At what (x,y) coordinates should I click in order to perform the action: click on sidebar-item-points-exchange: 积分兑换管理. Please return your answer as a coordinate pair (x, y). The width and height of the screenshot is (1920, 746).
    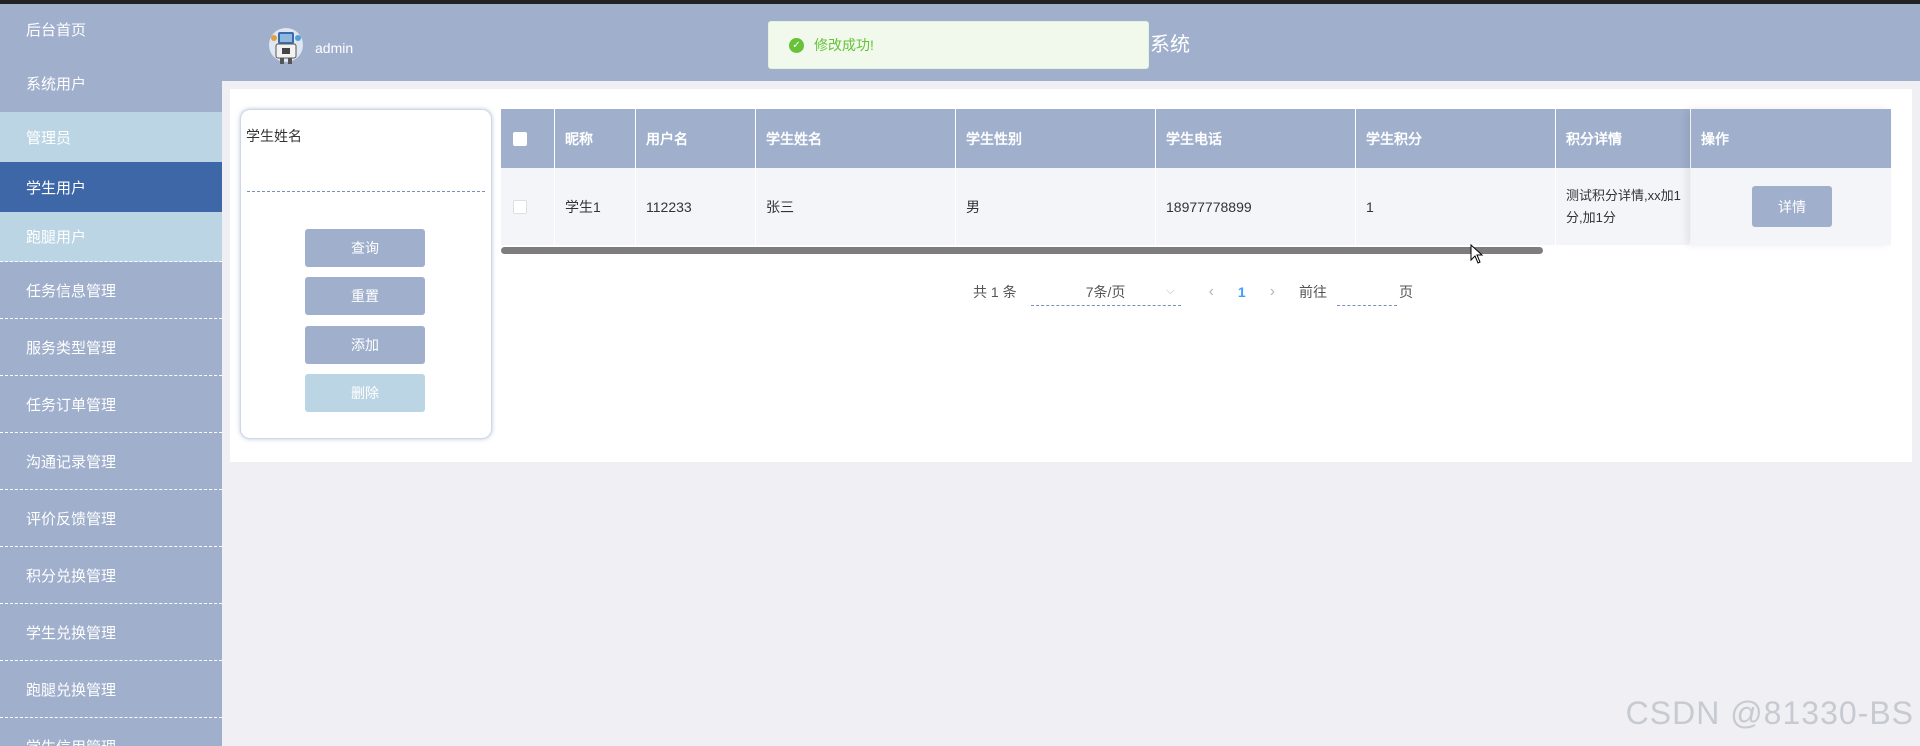
    Looking at the image, I should click on (111, 575).